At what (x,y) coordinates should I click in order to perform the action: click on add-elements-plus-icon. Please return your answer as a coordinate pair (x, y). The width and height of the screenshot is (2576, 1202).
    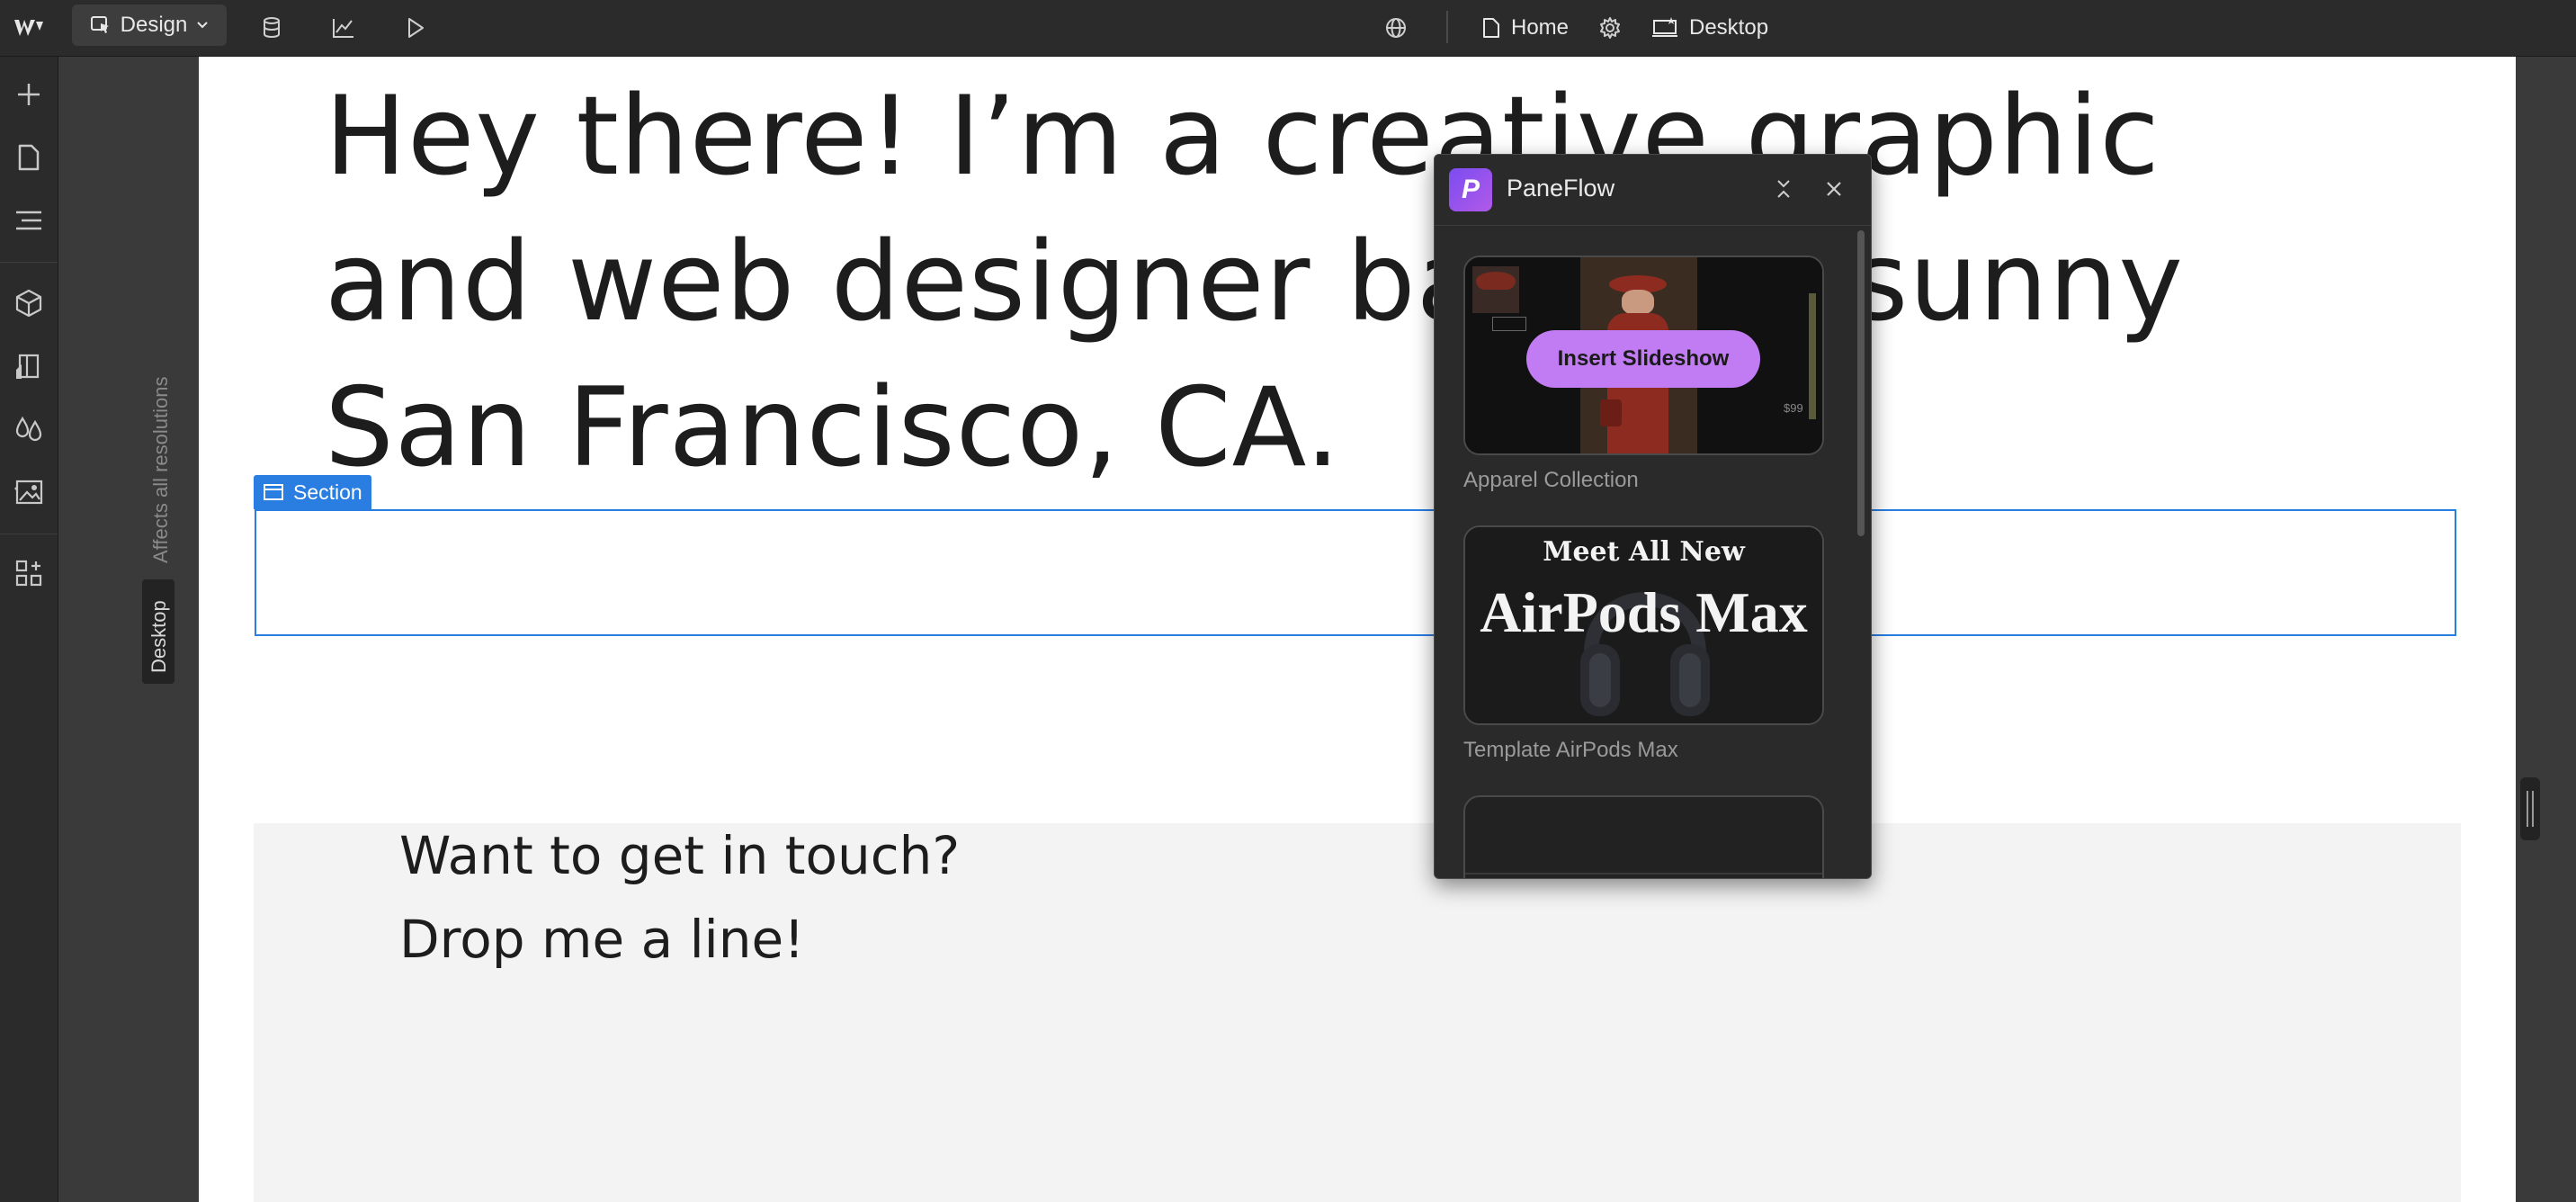
    Looking at the image, I should click on (28, 94).